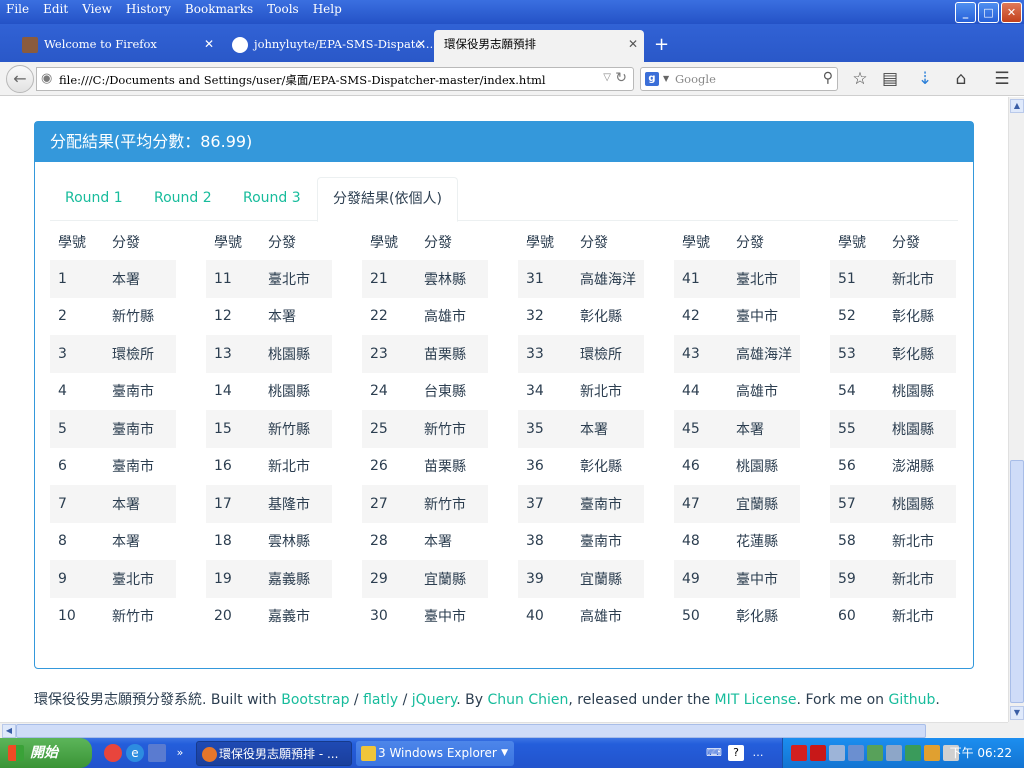 This screenshot has width=1024, height=768. What do you see at coordinates (988, 12) in the screenshot?
I see `maximize-button: □` at bounding box center [988, 12].